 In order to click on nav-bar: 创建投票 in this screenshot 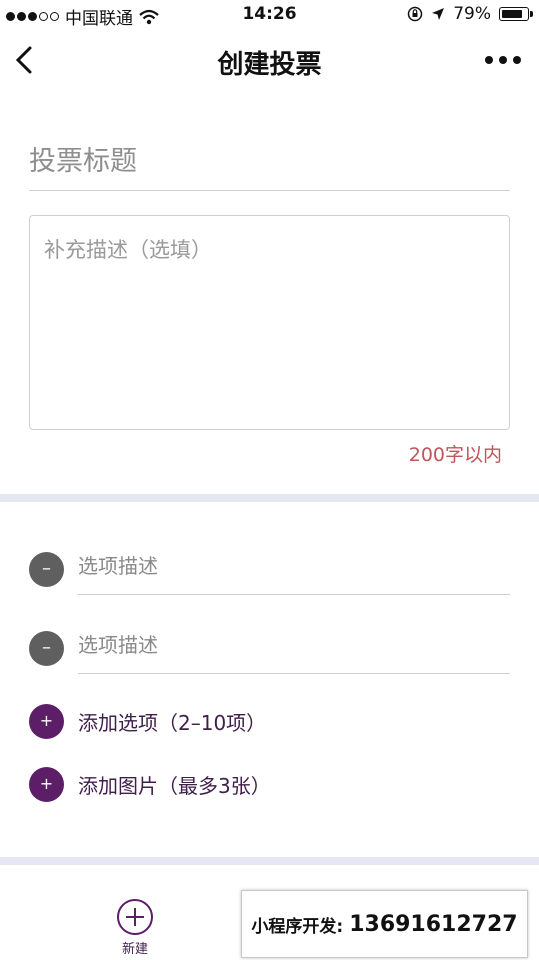, I will do `click(269, 60)`.